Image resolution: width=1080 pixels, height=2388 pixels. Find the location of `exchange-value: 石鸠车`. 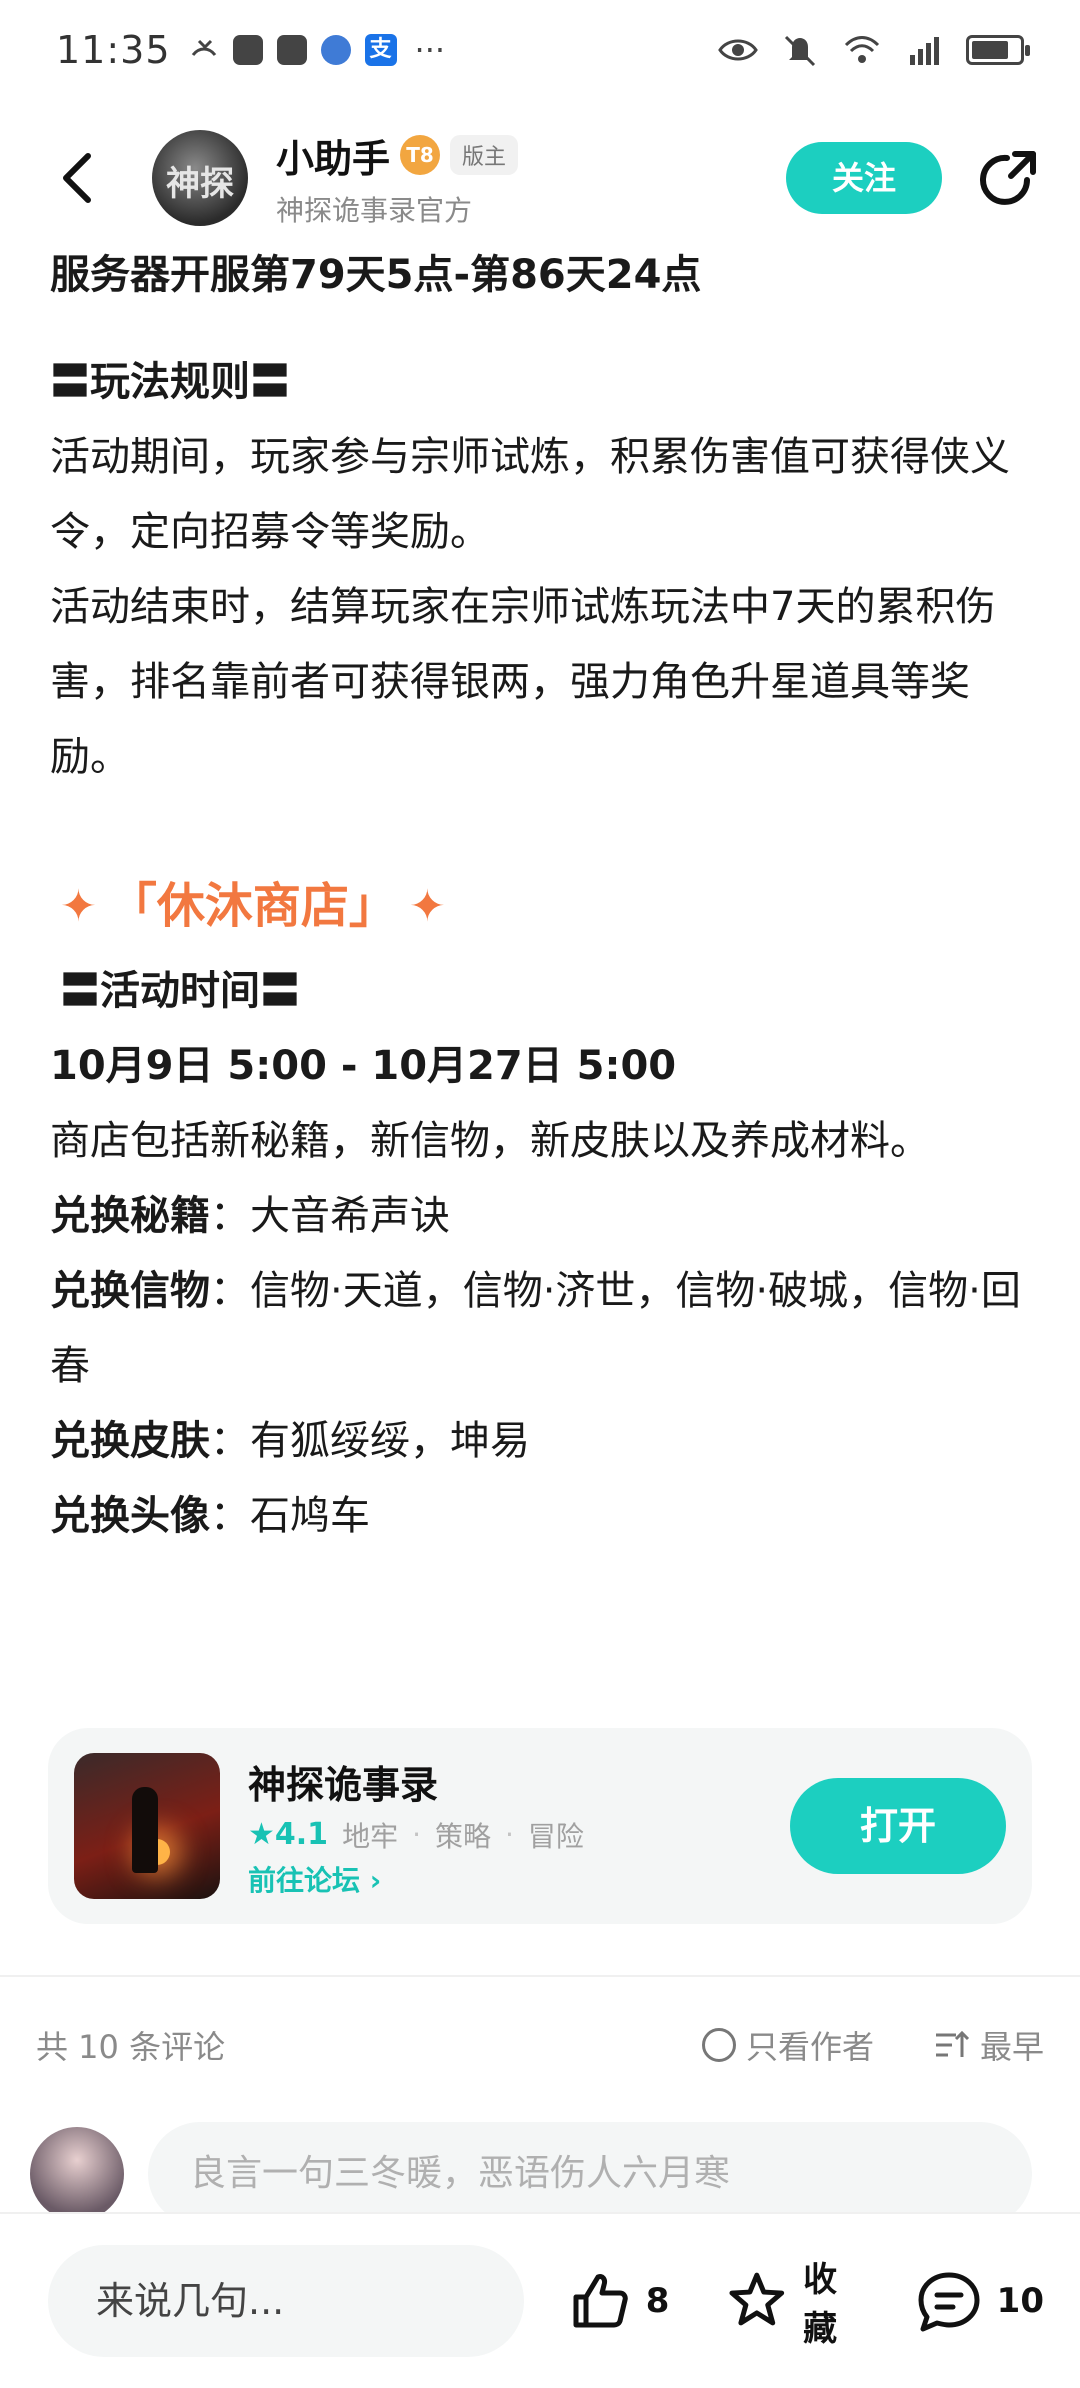

exchange-value: 石鸠车 is located at coordinates (310, 1516).